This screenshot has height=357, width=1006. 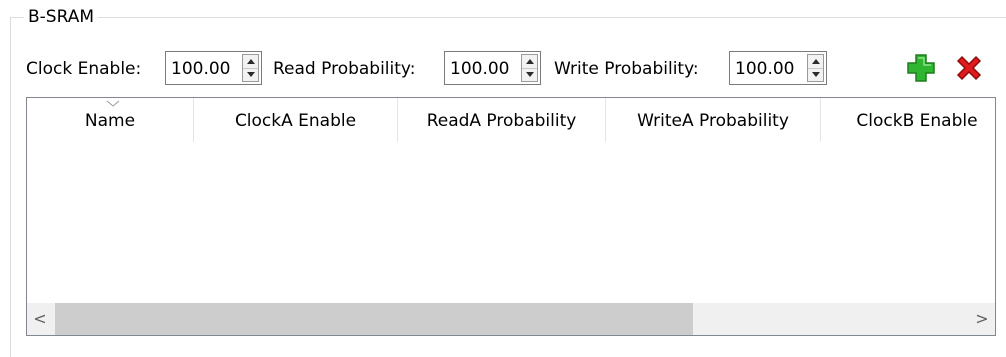 What do you see at coordinates (200, 69) in the screenshot?
I see `clock-enable-value: 100.00` at bounding box center [200, 69].